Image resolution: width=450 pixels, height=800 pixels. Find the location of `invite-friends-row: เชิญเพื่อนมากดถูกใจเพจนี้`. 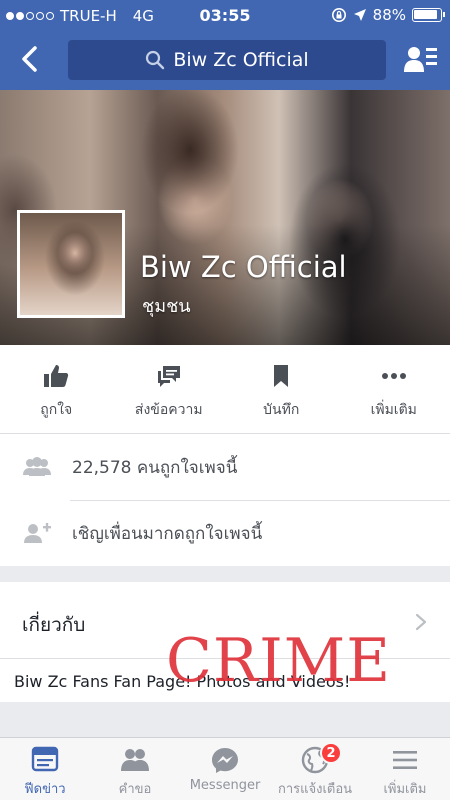

invite-friends-row: เชิญเพื่อนมากดถูกใจเพจนี้ is located at coordinates (225, 533).